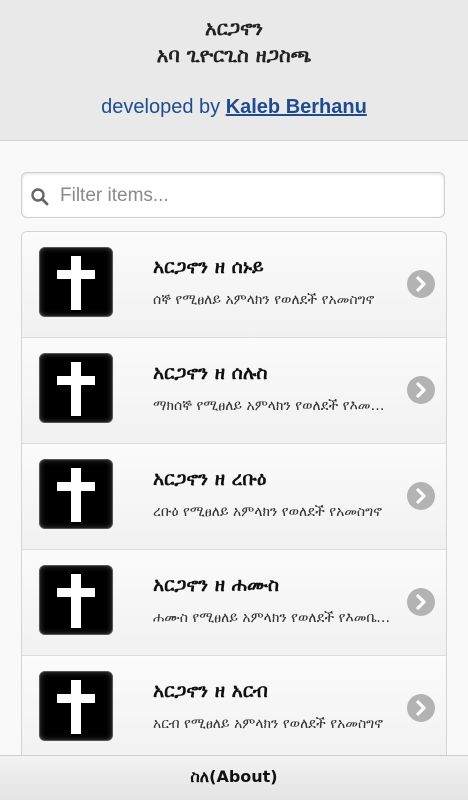 This screenshot has width=468, height=800. What do you see at coordinates (234, 285) in the screenshot?
I see `list-item: አርጋኖን ዘ ሰኑይ ሰኞ የሚፀለይ አምላክን የወለደች የአመስግኖ` at bounding box center [234, 285].